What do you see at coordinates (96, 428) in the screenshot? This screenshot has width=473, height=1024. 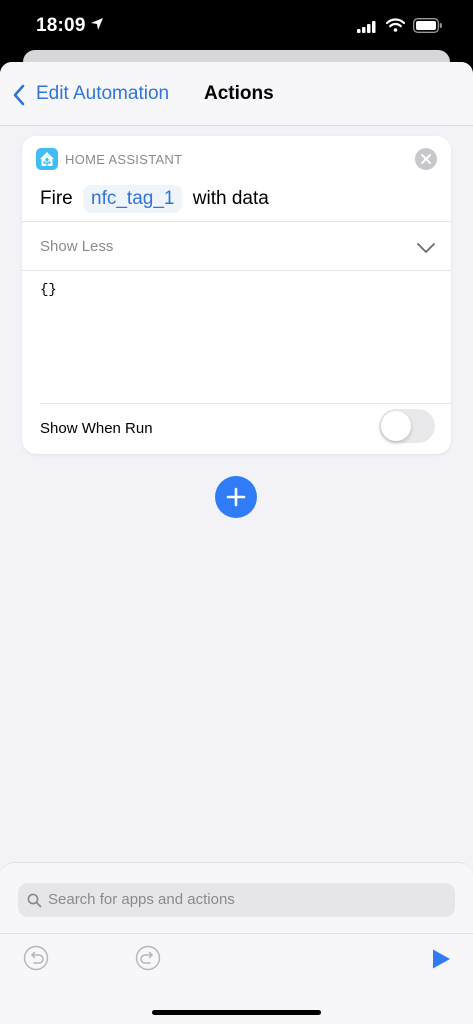 I see `show-when-run-label: Show When Run` at bounding box center [96, 428].